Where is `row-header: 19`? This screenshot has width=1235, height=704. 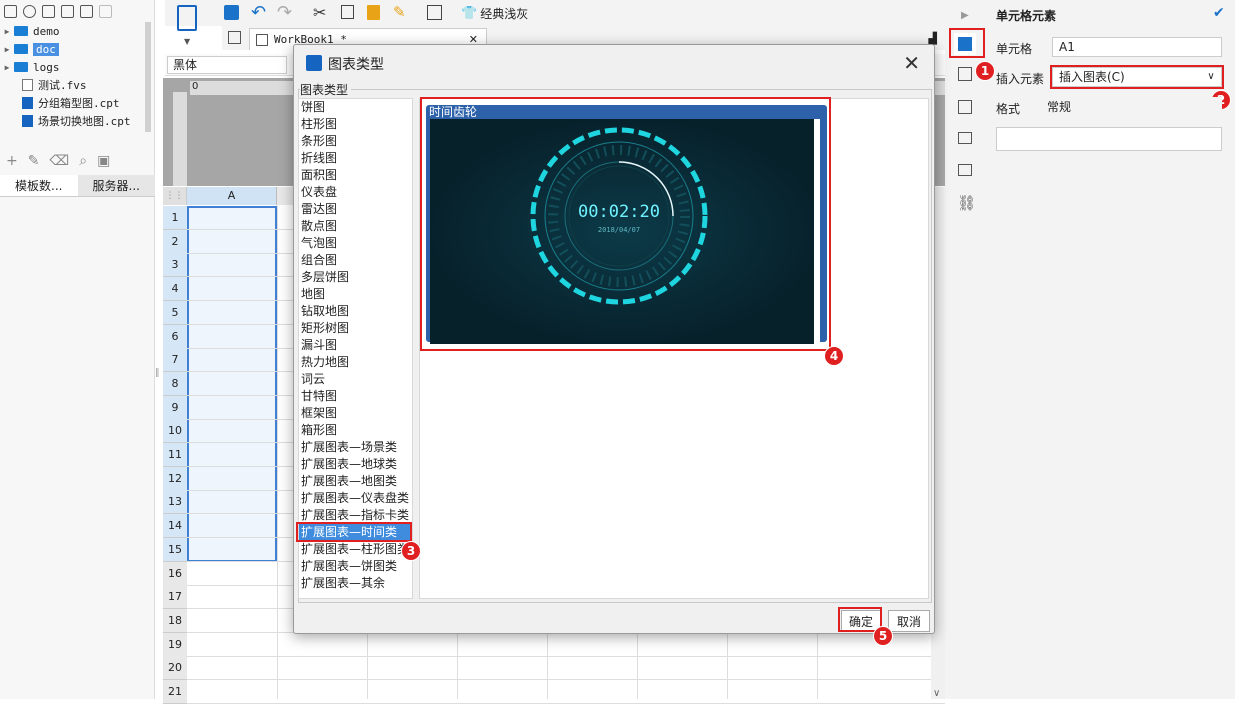
row-header: 19 is located at coordinates (175, 644).